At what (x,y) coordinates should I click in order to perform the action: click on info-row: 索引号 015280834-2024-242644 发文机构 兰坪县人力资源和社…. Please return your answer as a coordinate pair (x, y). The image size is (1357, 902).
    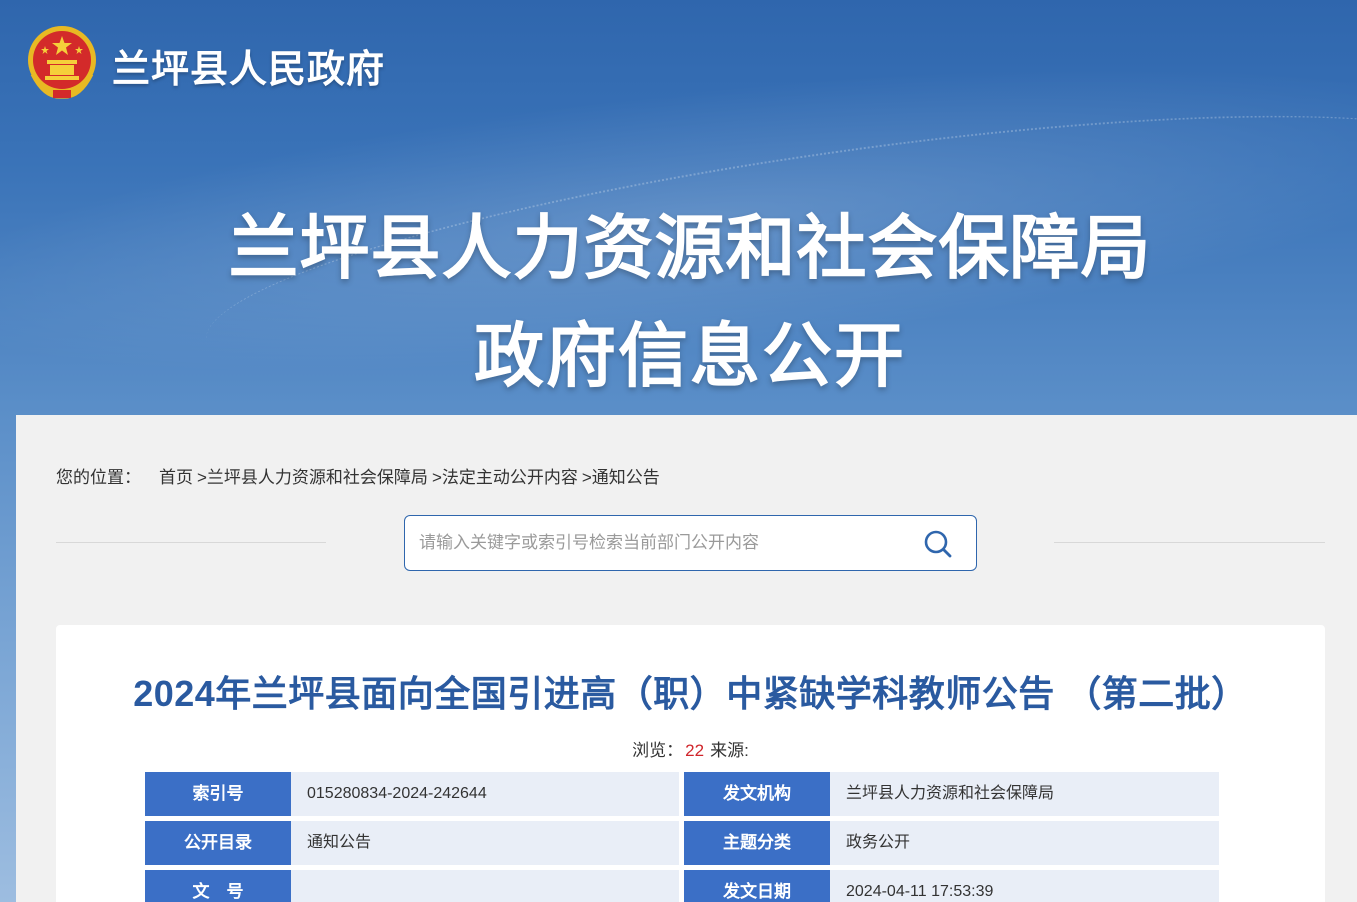
    Looking at the image, I should click on (682, 794).